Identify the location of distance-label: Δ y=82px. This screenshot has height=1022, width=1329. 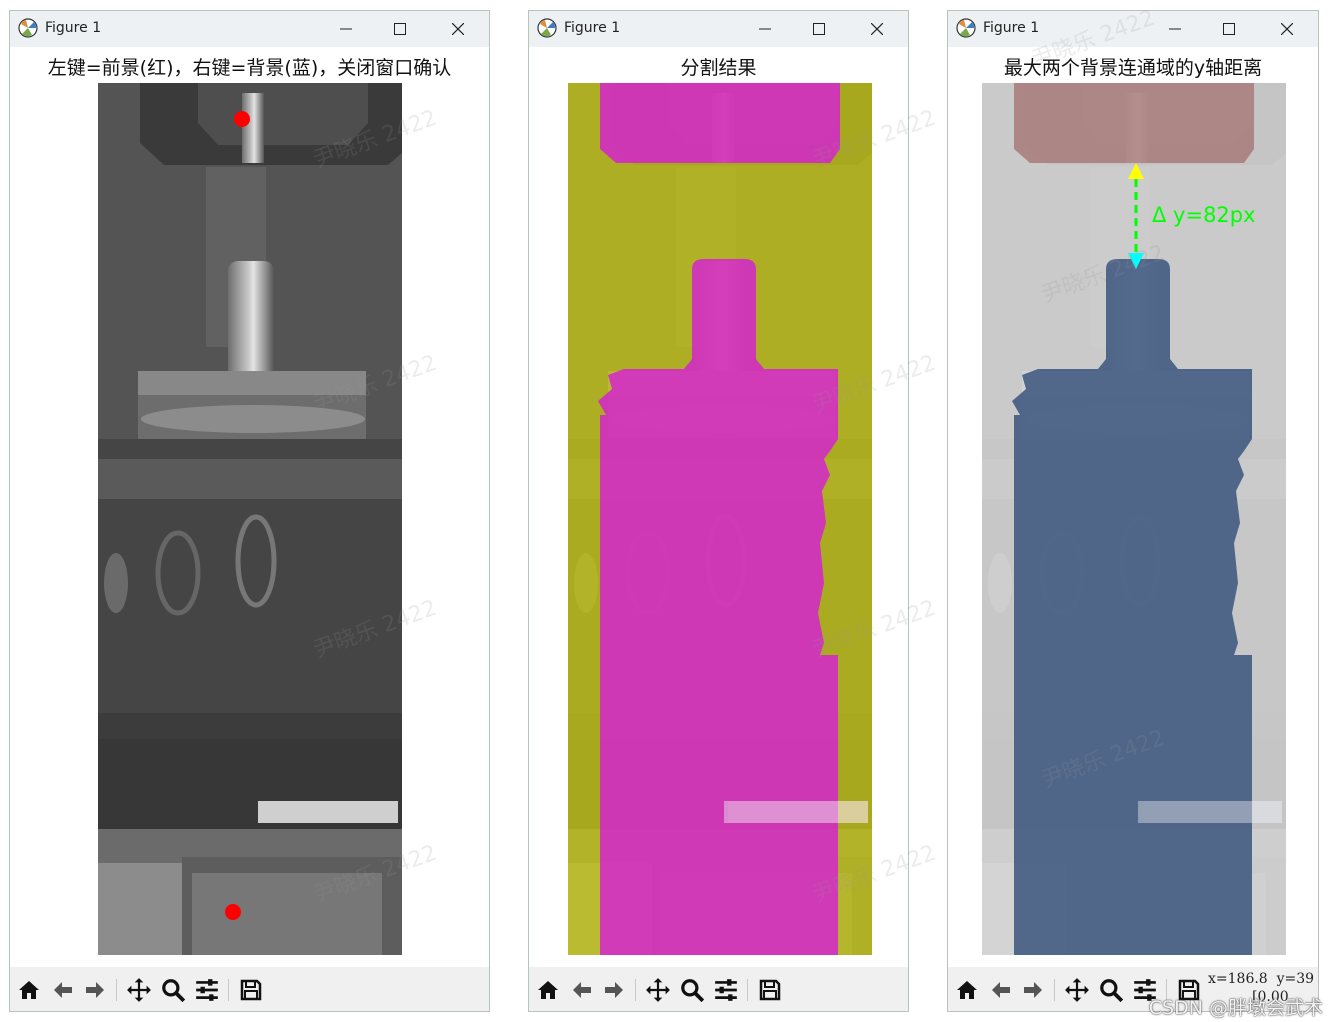
(1204, 215).